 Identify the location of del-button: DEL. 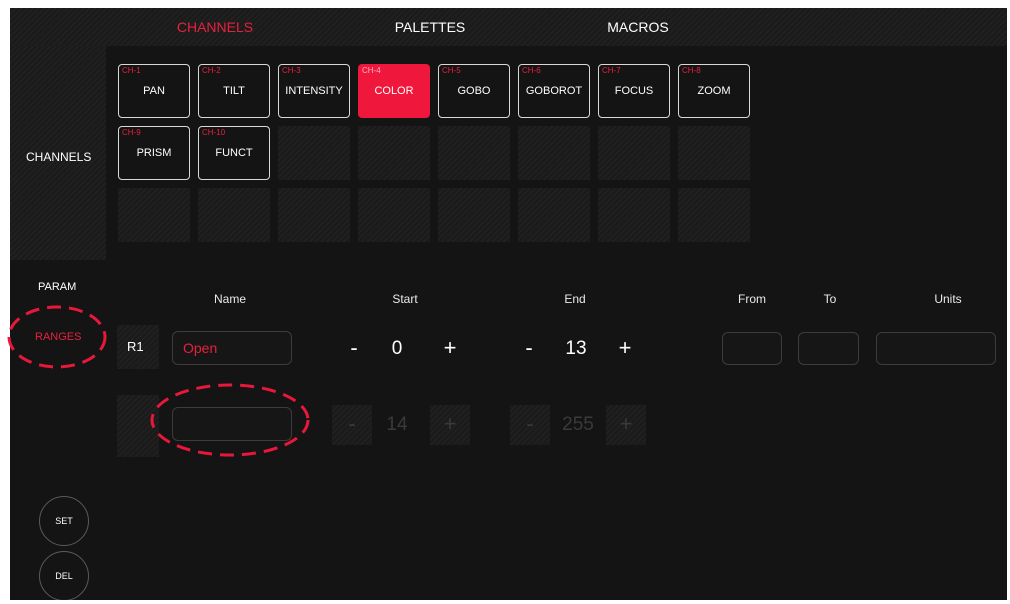
(64, 575).